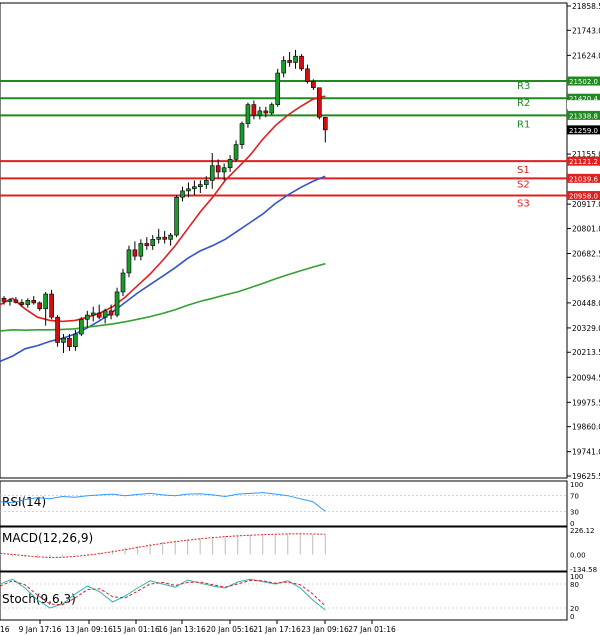  What do you see at coordinates (583, 131) in the screenshot?
I see `current-price-tag-text: 21259.0` at bounding box center [583, 131].